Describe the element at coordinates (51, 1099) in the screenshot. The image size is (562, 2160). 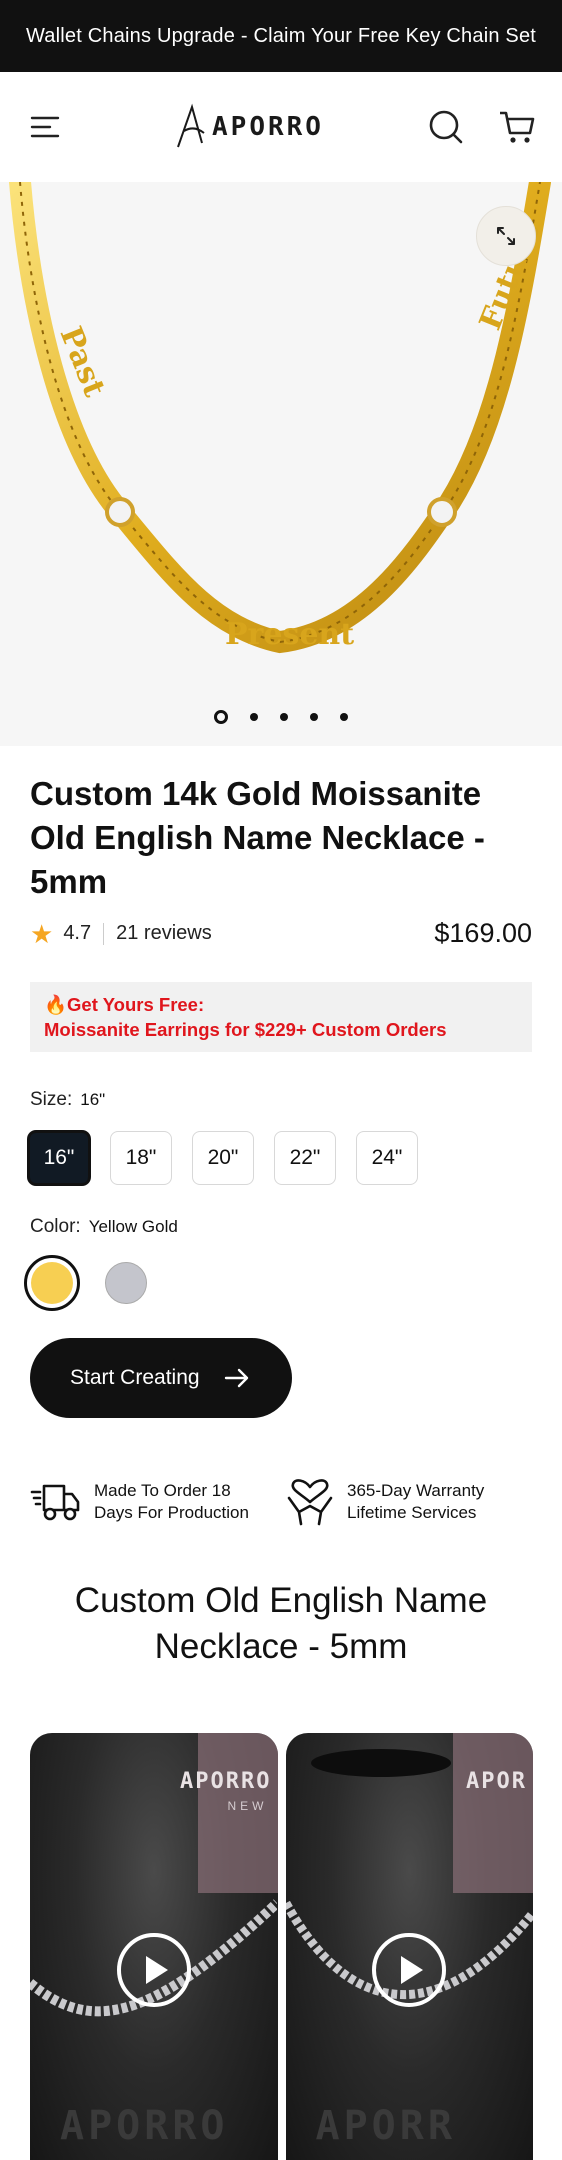
I see `size-label: Size:` at that location.